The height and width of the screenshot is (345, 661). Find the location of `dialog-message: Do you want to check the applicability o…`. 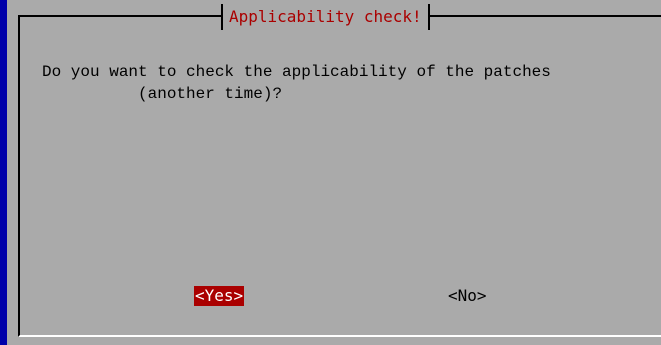

dialog-message: Do you want to check the applicability o… is located at coordinates (296, 83).